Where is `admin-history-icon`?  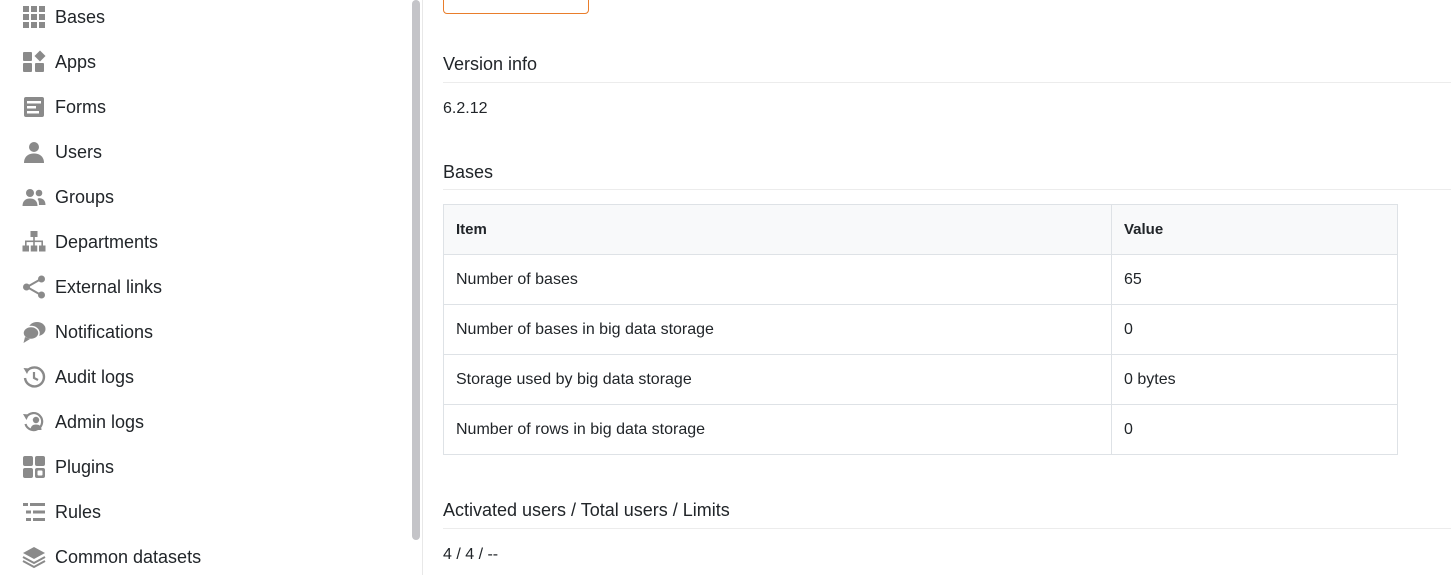 admin-history-icon is located at coordinates (34, 422).